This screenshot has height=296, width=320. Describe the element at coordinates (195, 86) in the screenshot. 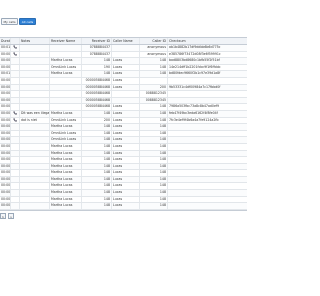

I see `checksum-cell: 9b53331c4df00984a7c17fbbd0f` at that location.